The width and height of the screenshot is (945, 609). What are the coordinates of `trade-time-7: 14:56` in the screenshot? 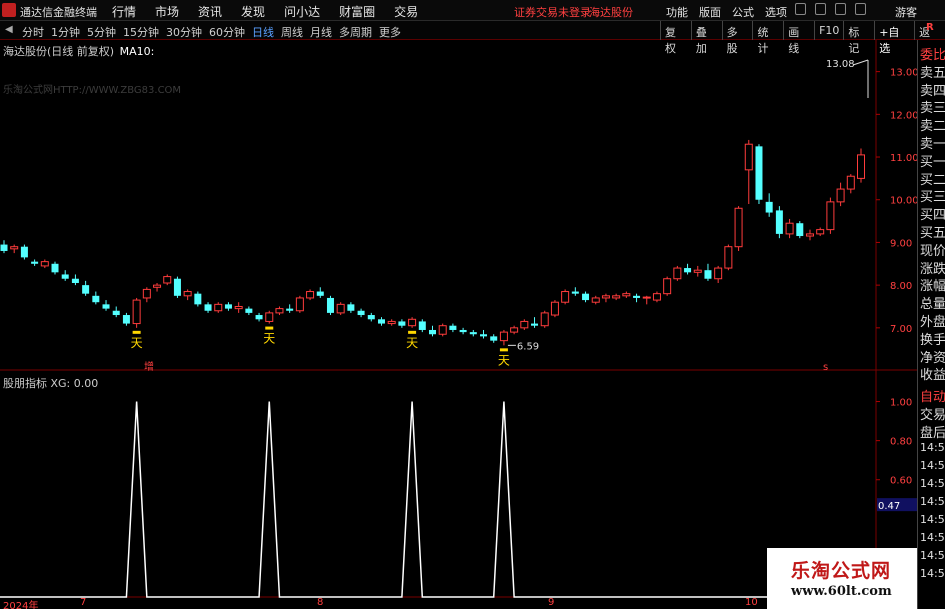 It's located at (932, 573).